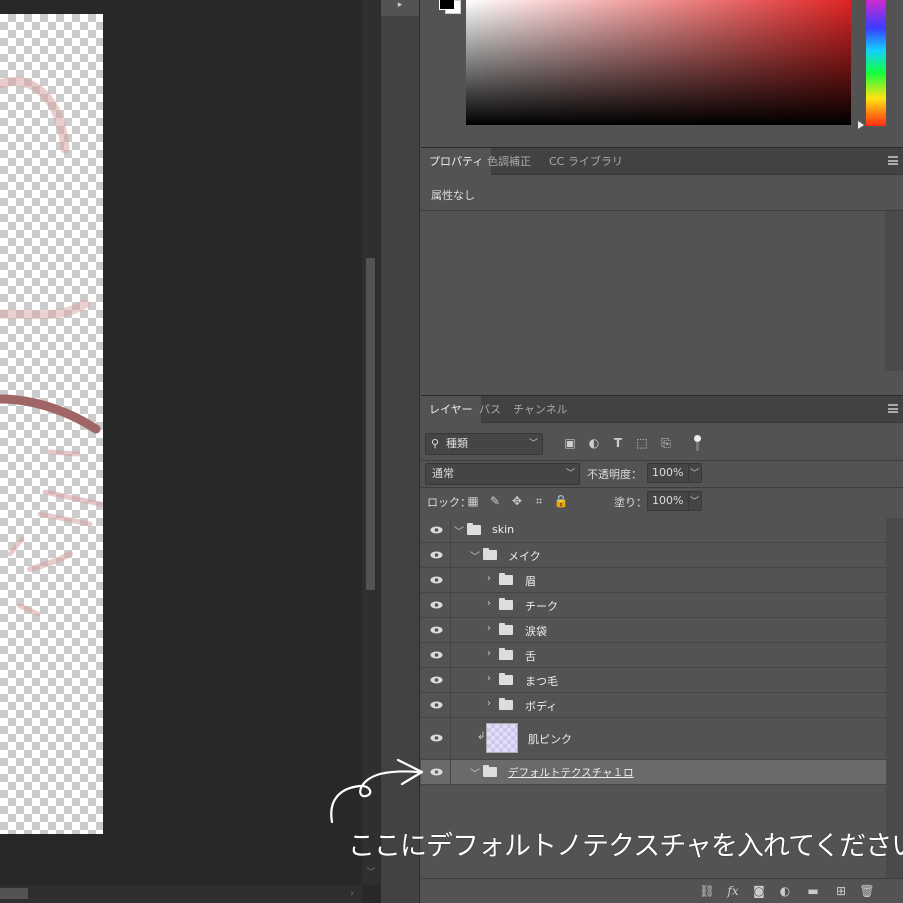 The width and height of the screenshot is (903, 903). What do you see at coordinates (377, 791) in the screenshot?
I see `annotation-arrow-icon` at bounding box center [377, 791].